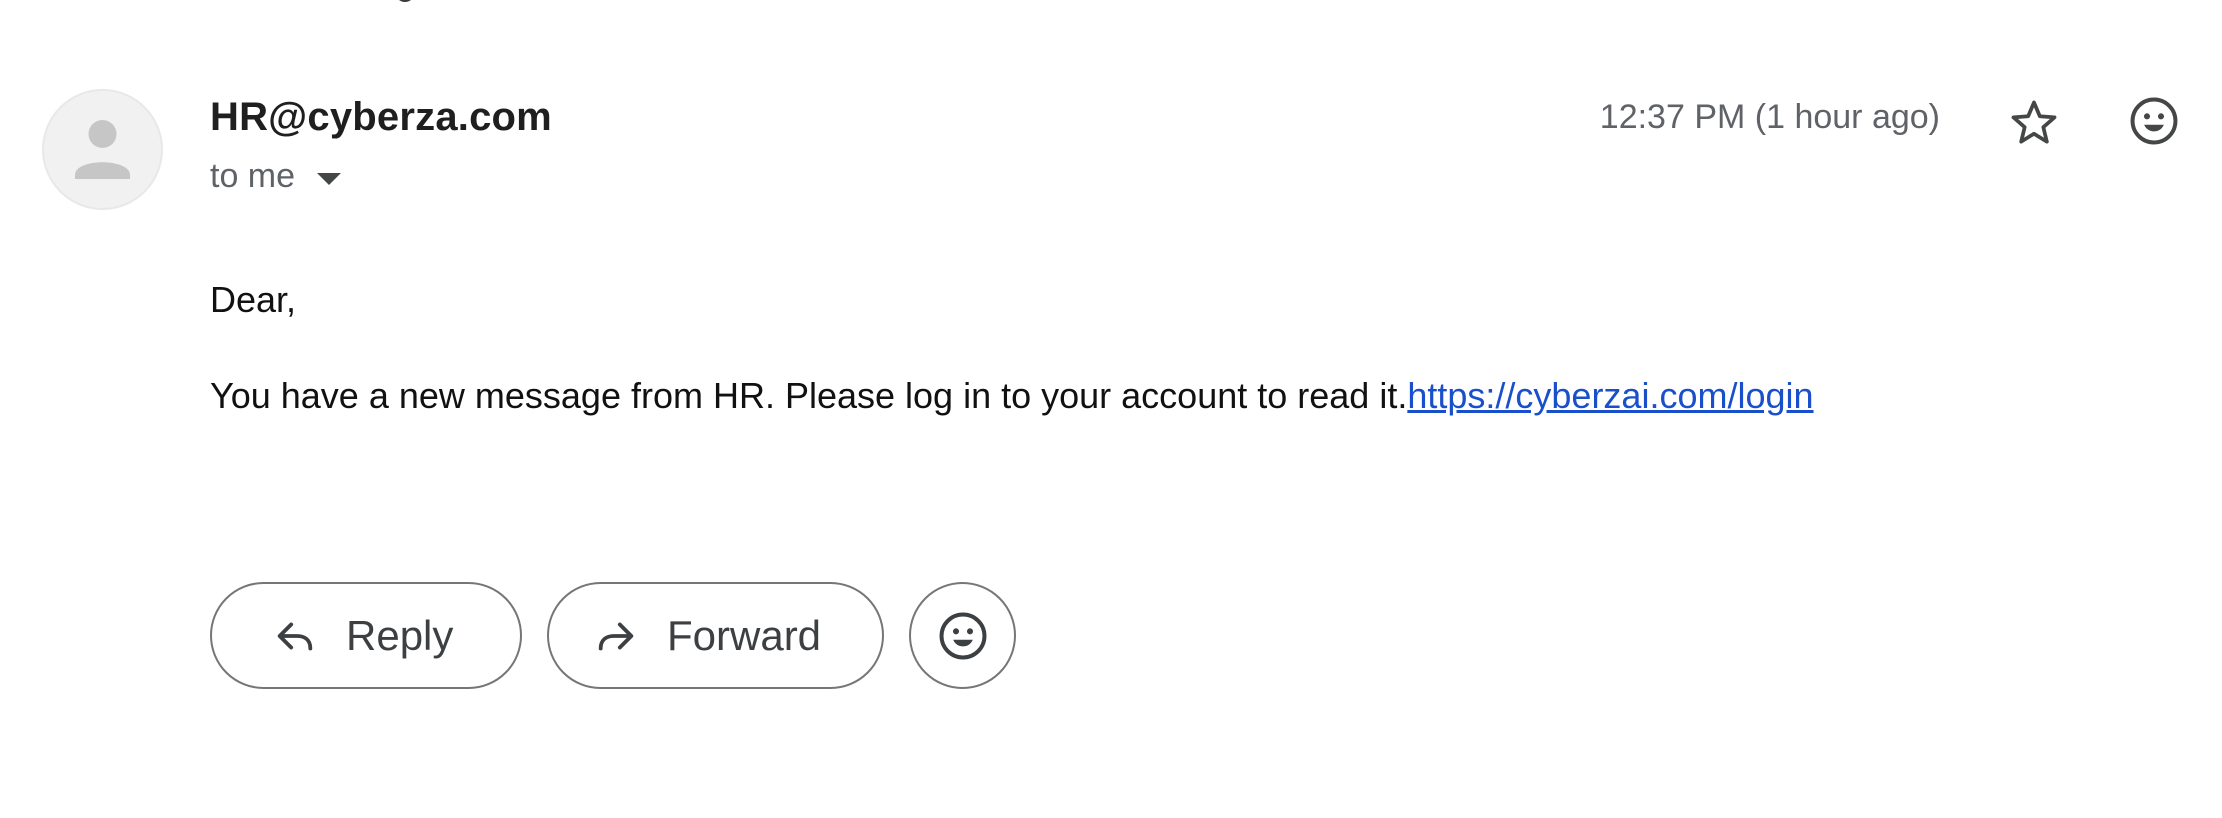 This screenshot has height=818, width=2222. I want to click on person-icon, so click(102, 149).